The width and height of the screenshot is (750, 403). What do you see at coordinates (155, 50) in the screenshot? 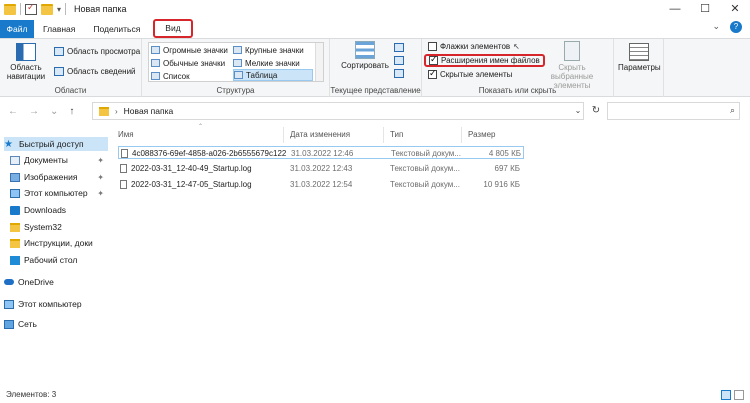
I see `extra-large-icons-icon` at bounding box center [155, 50].